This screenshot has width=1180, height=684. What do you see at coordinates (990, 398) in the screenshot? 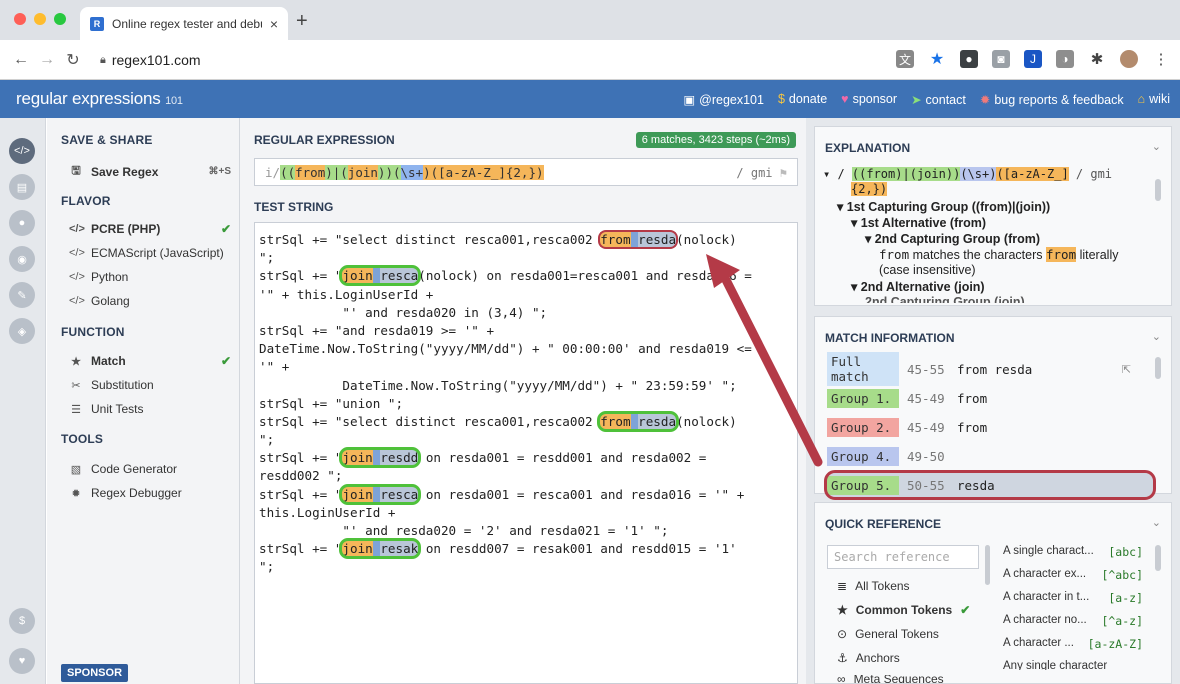
I see `match-row: Group 1. 45-49 from` at bounding box center [990, 398].